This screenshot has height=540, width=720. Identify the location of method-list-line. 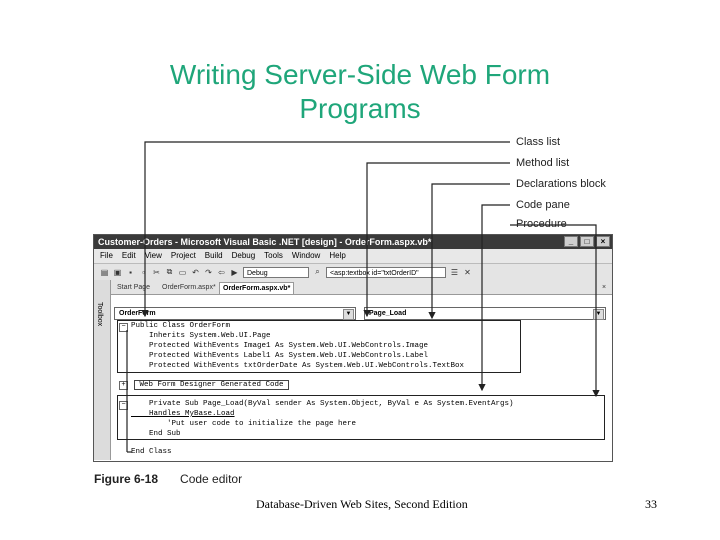
(436, 240).